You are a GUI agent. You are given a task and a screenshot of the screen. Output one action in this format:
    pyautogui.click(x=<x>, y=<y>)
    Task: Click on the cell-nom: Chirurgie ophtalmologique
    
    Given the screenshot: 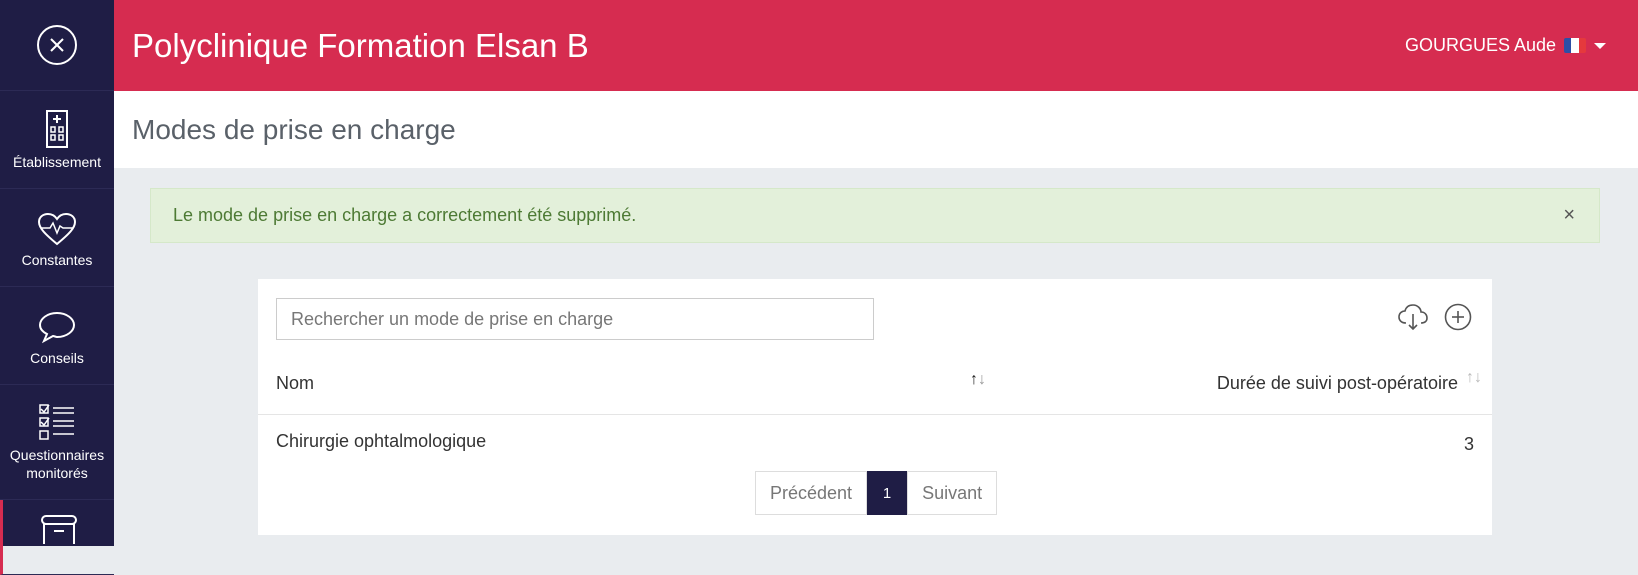 What is the action you would take?
    pyautogui.click(x=381, y=441)
    